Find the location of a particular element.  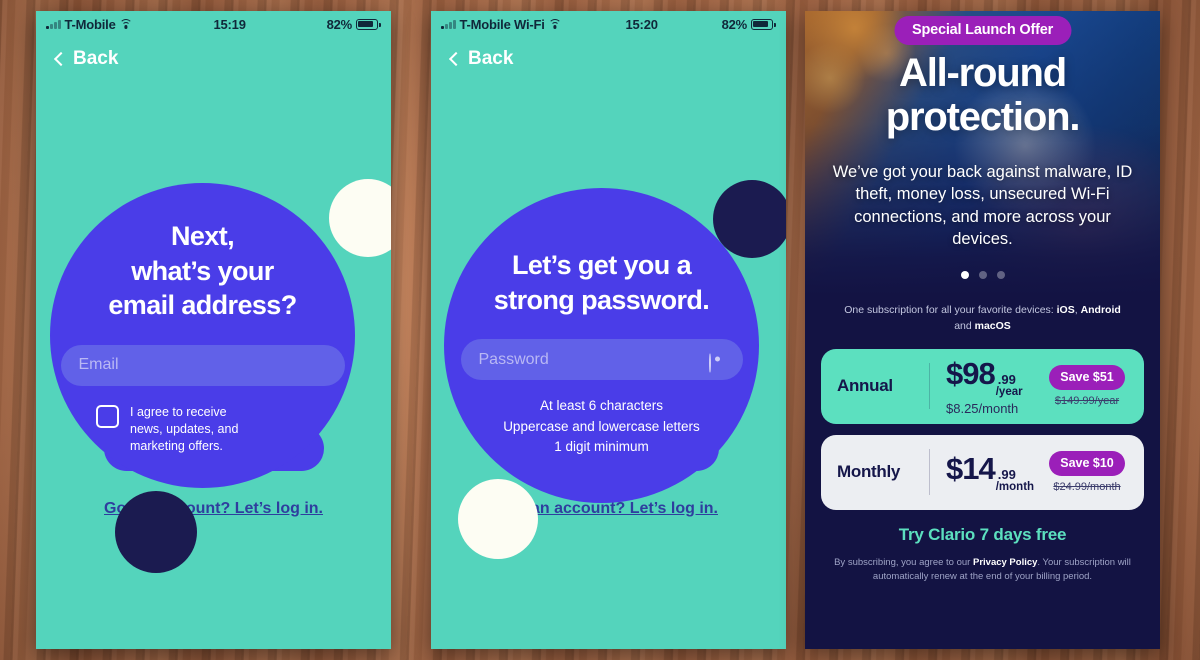

save-badge: Save $51 is located at coordinates (1087, 377).